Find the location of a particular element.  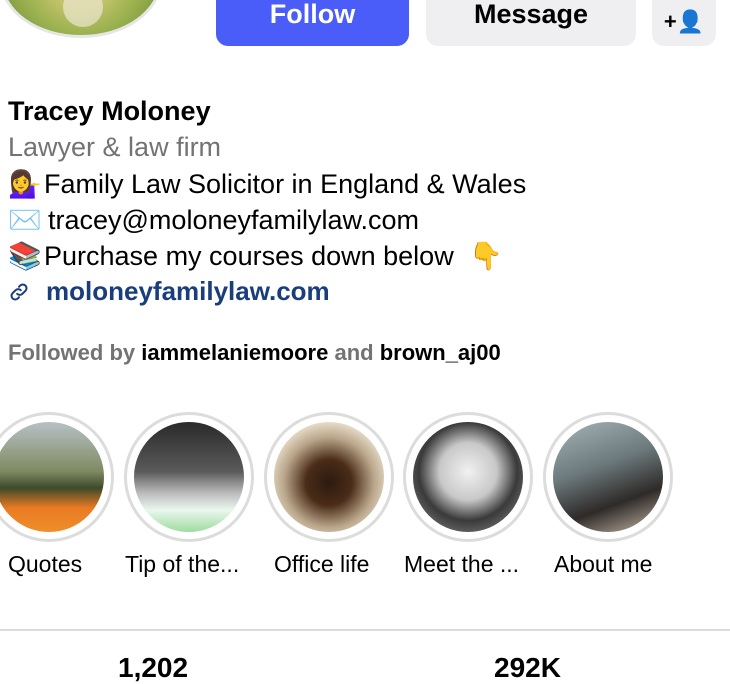

bio-email: tracey@moloneyfamilylaw.com is located at coordinates (234, 220).